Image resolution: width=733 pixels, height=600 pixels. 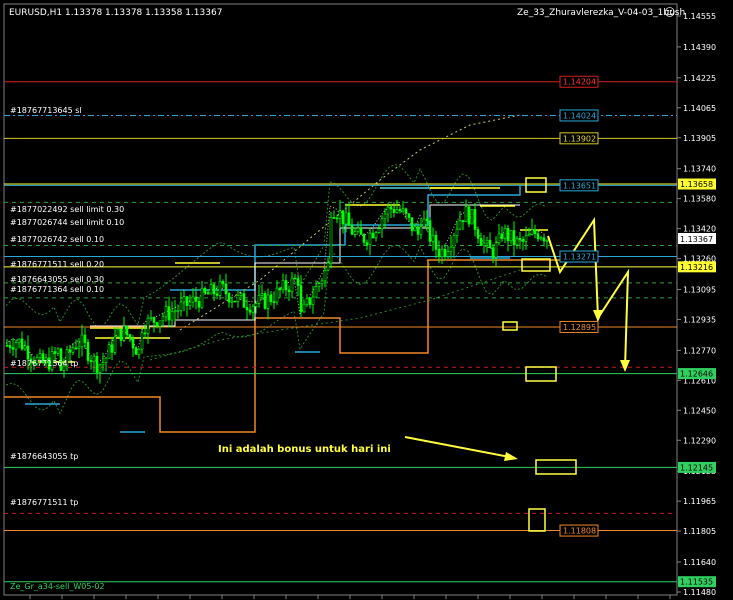 I want to click on price-tick-label: 1.14225, so click(x=699, y=78).